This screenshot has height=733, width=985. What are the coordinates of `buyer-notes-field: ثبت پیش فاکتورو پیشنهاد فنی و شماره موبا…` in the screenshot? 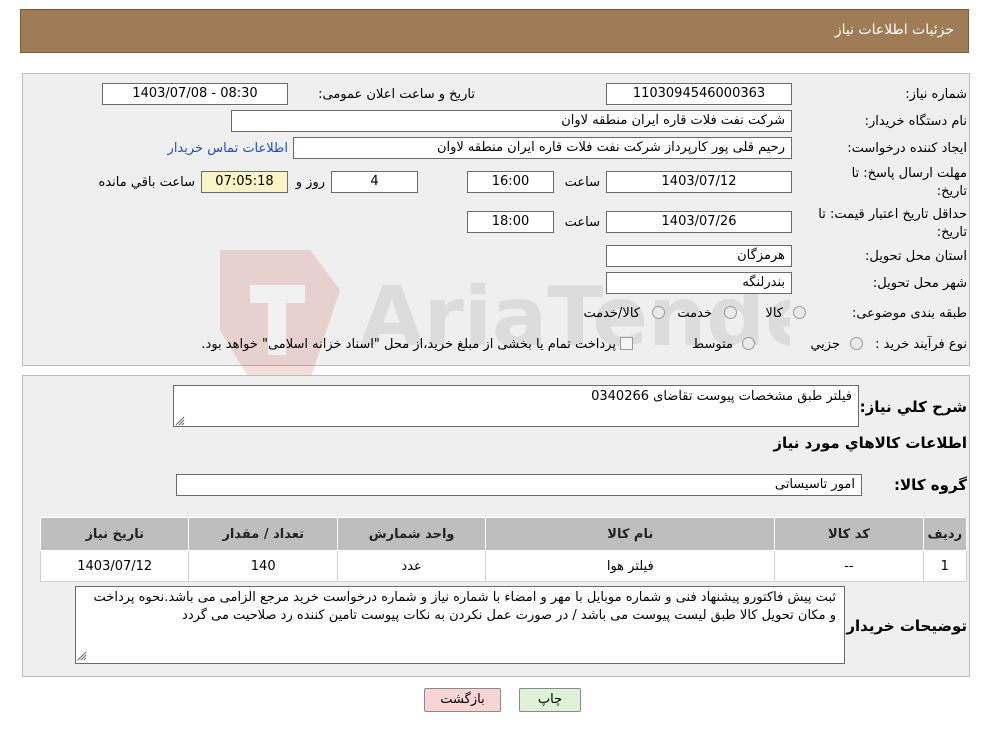 It's located at (460, 625).